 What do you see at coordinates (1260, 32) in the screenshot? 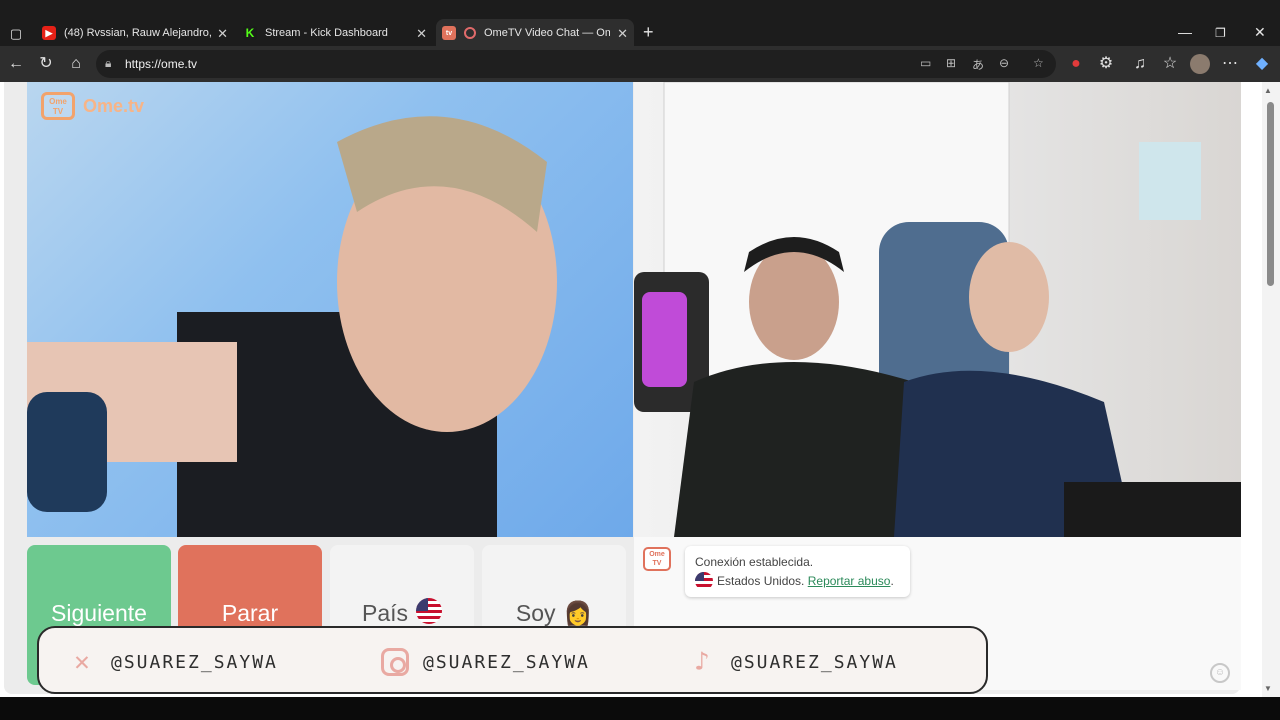
I see `close-window-icon: ✕` at bounding box center [1260, 32].